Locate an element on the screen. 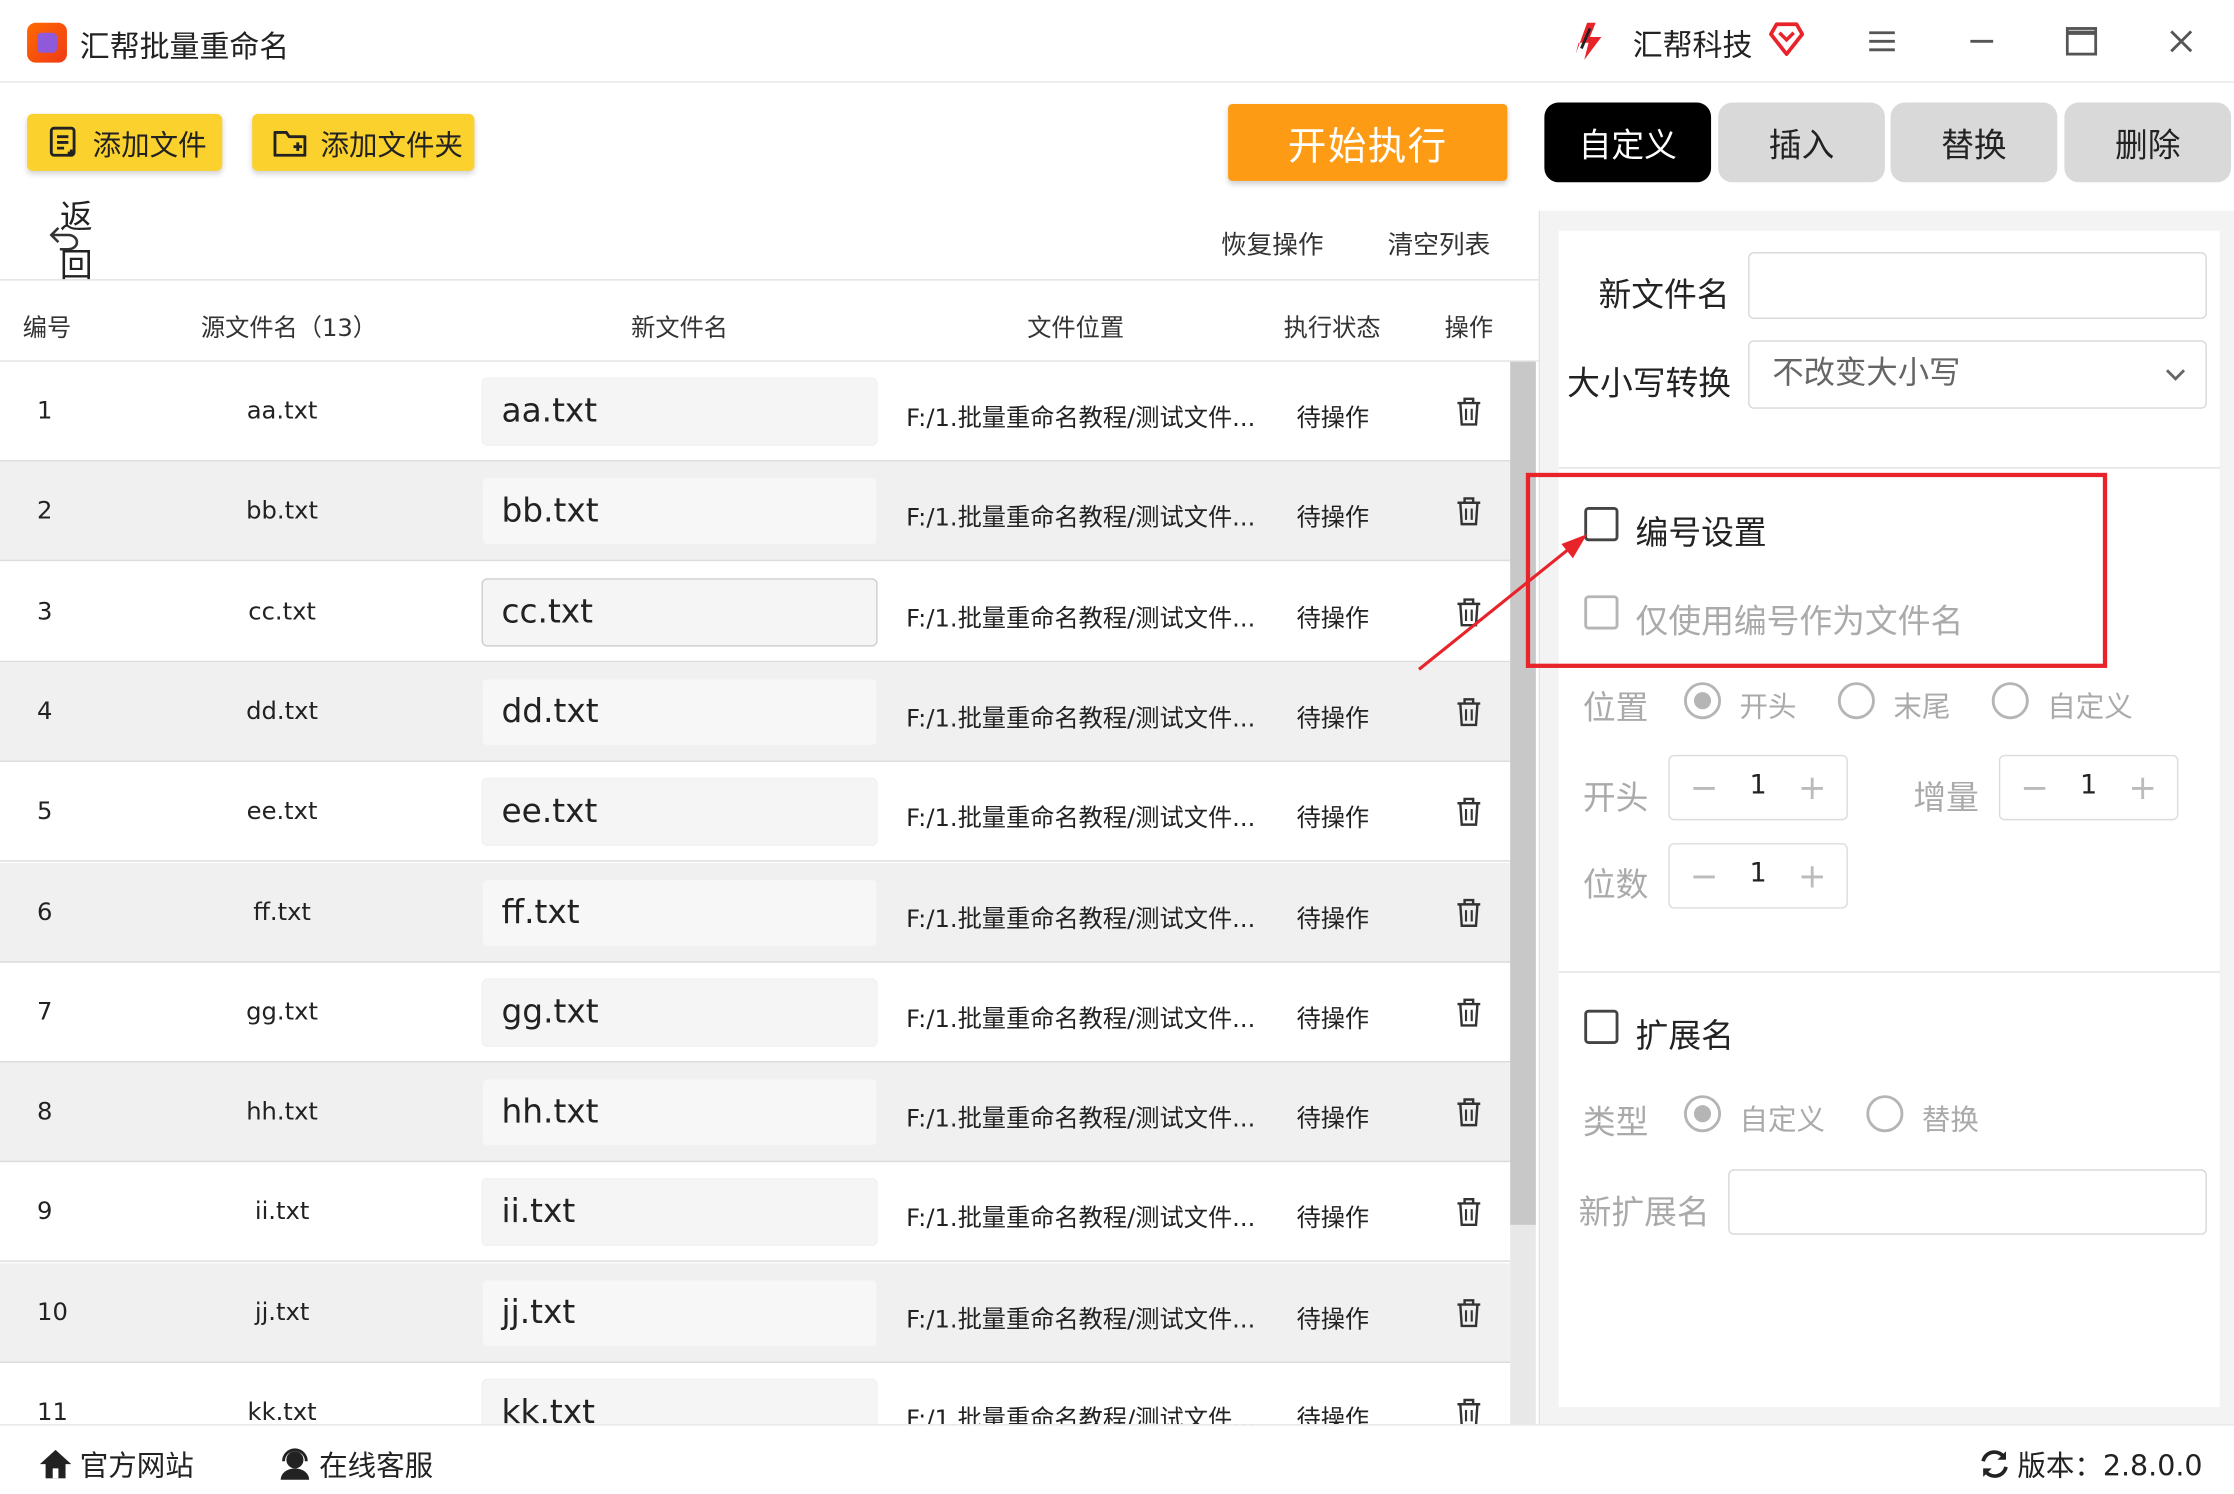  title-bar: 汇帮批量重命名 汇帮科技 is located at coordinates (1117, 41).